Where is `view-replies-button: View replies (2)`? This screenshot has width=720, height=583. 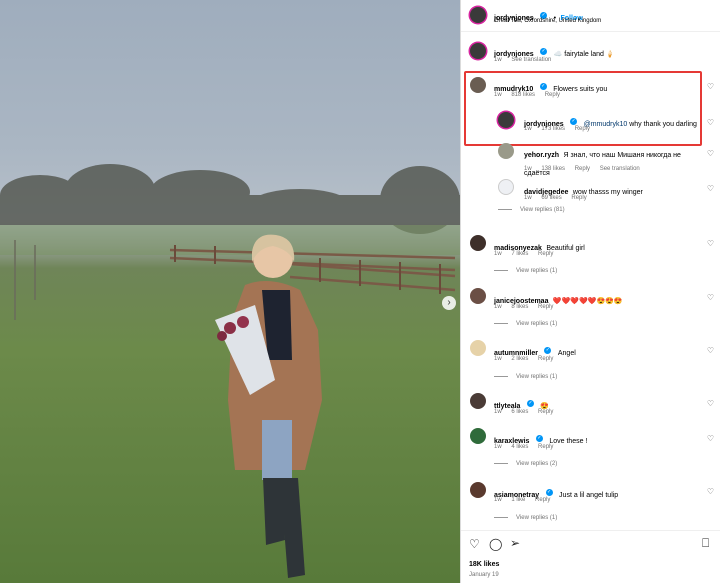 view-replies-button: View replies (2) is located at coordinates (529, 464).